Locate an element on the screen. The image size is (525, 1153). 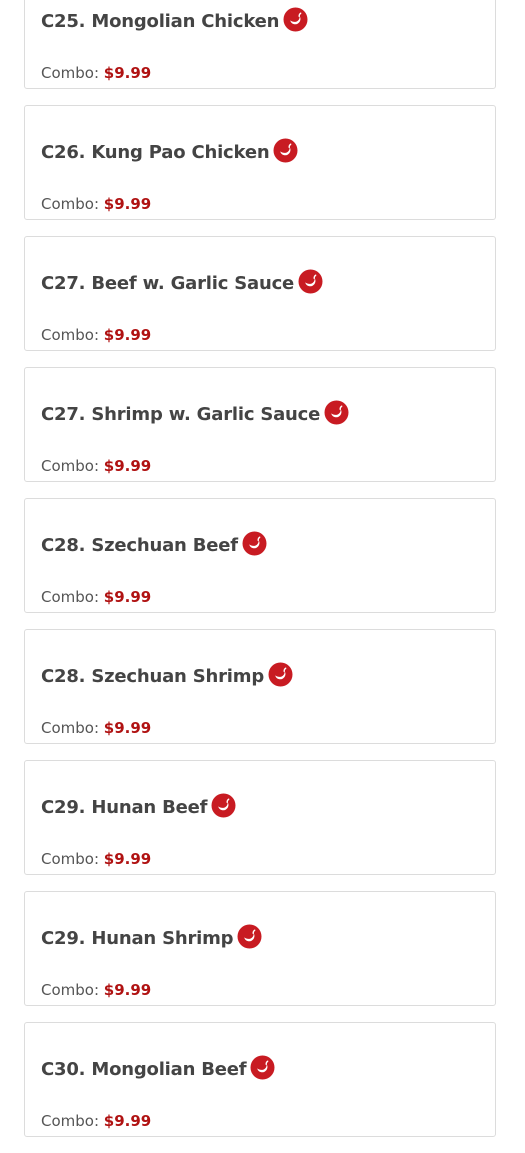
menu-item-title-row: C29. Hunan Shrimp is located at coordinates (151, 937).